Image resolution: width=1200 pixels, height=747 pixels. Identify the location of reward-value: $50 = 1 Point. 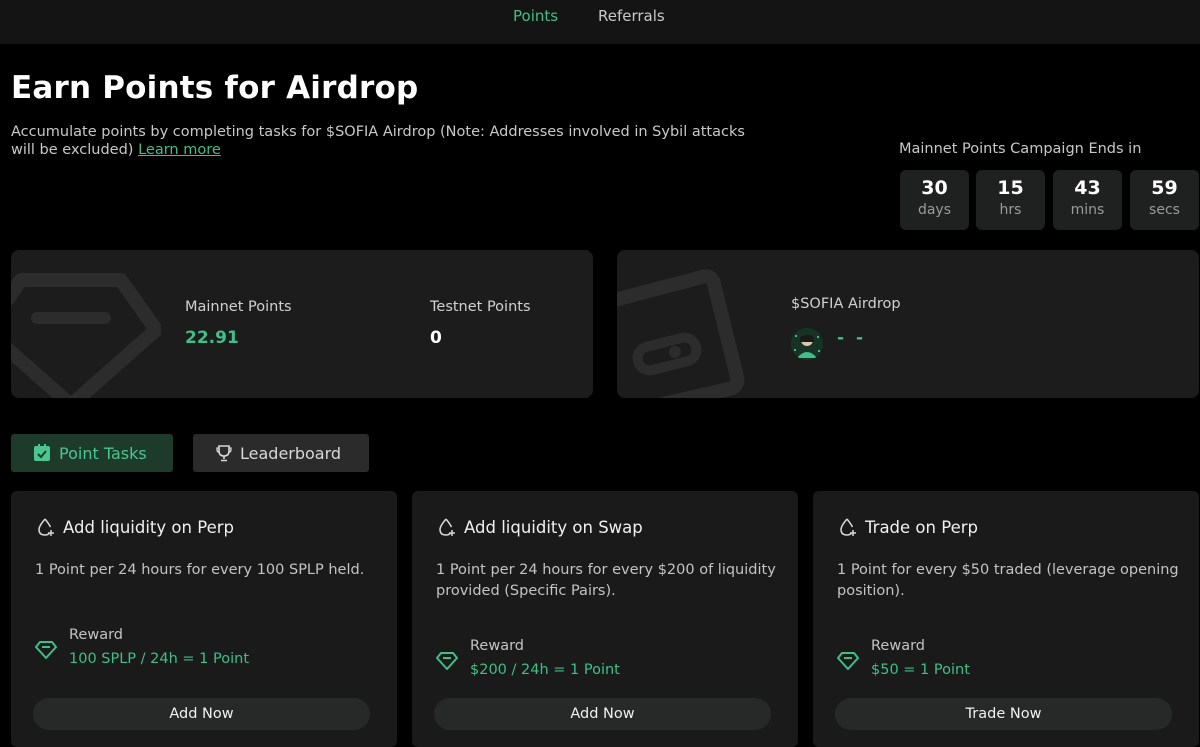
(920, 670).